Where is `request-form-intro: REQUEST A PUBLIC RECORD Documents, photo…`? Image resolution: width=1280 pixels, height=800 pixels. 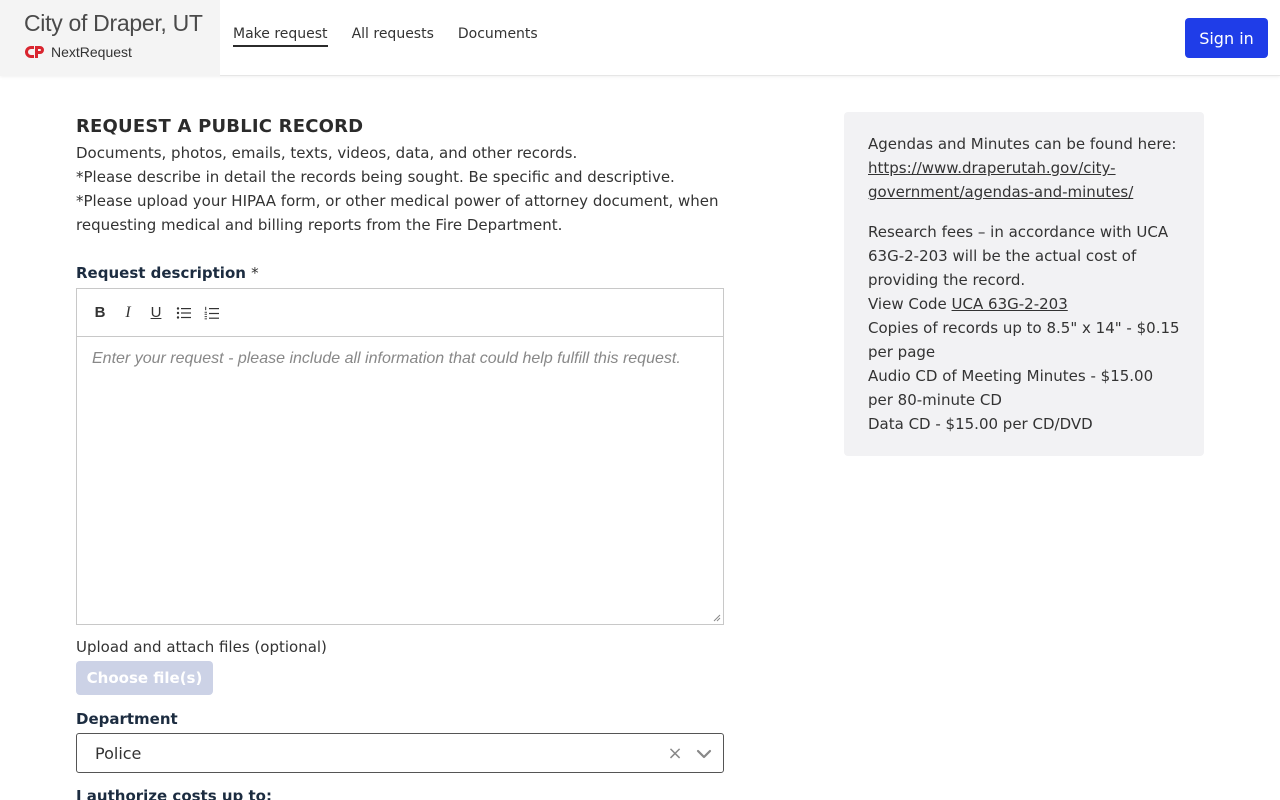
request-form-intro: REQUEST A PUBLIC RECORD Documents, photo… is located at coordinates (400, 176).